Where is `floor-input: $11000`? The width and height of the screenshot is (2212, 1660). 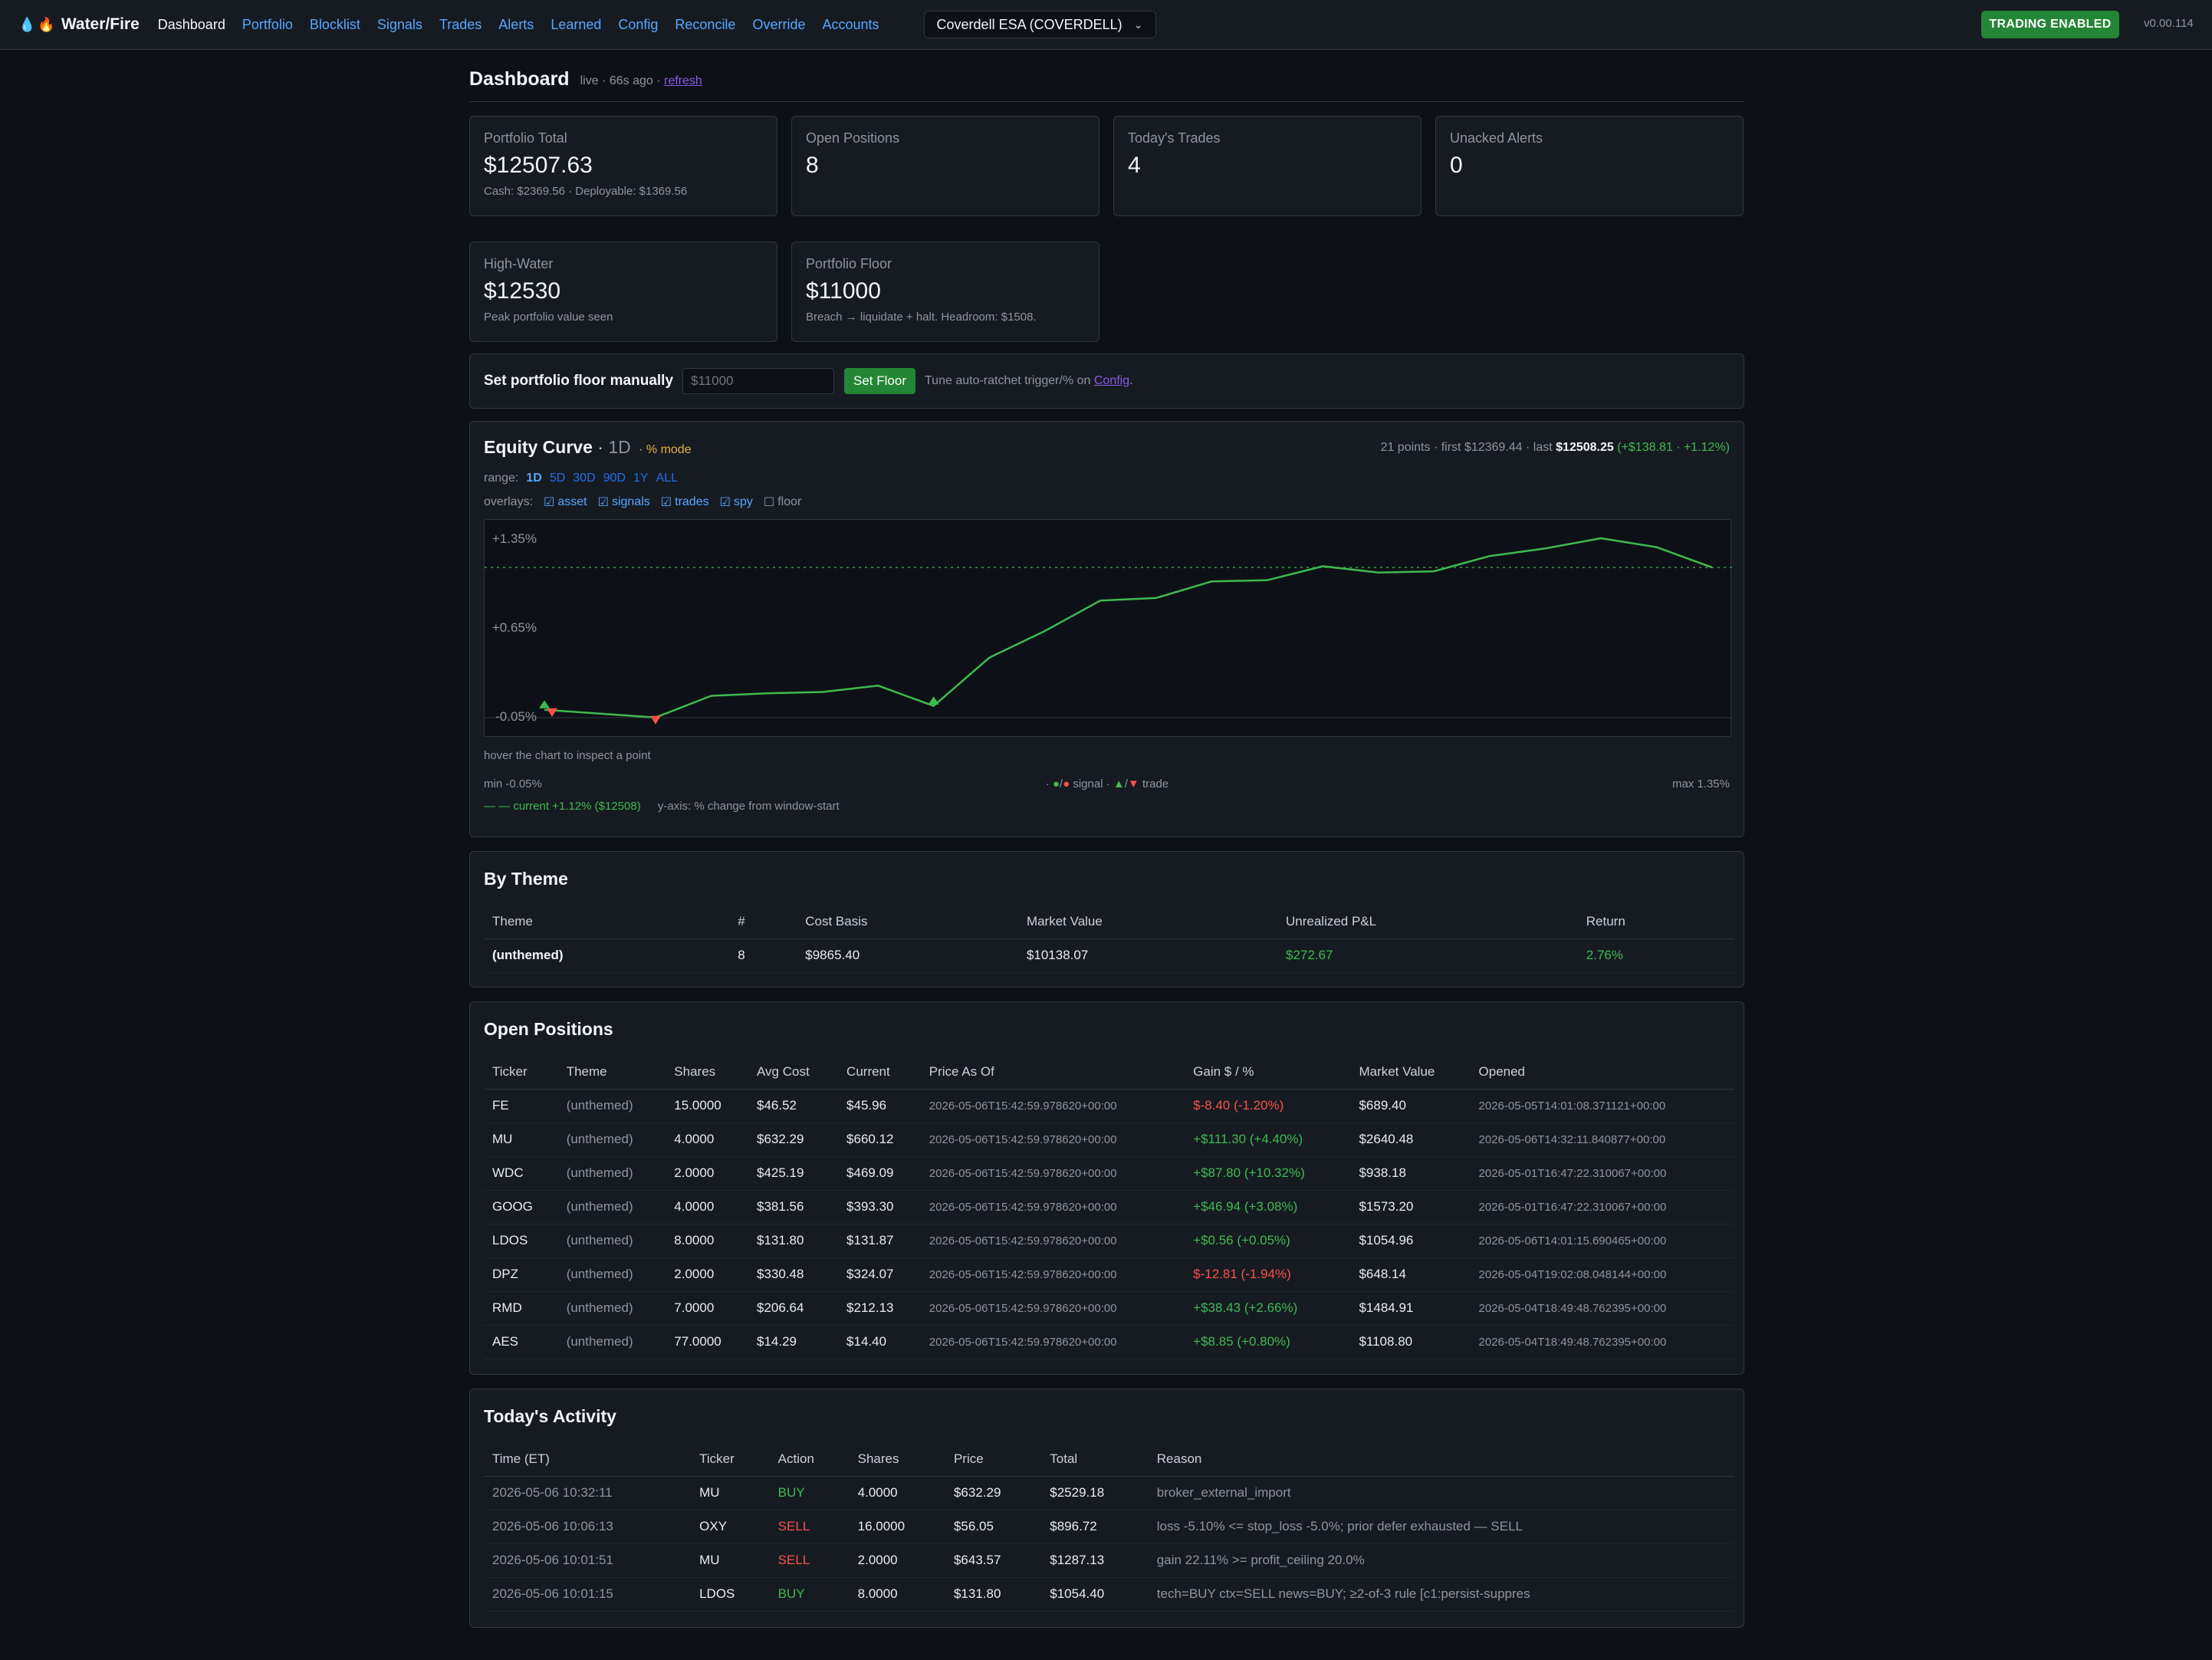 floor-input: $11000 is located at coordinates (758, 381).